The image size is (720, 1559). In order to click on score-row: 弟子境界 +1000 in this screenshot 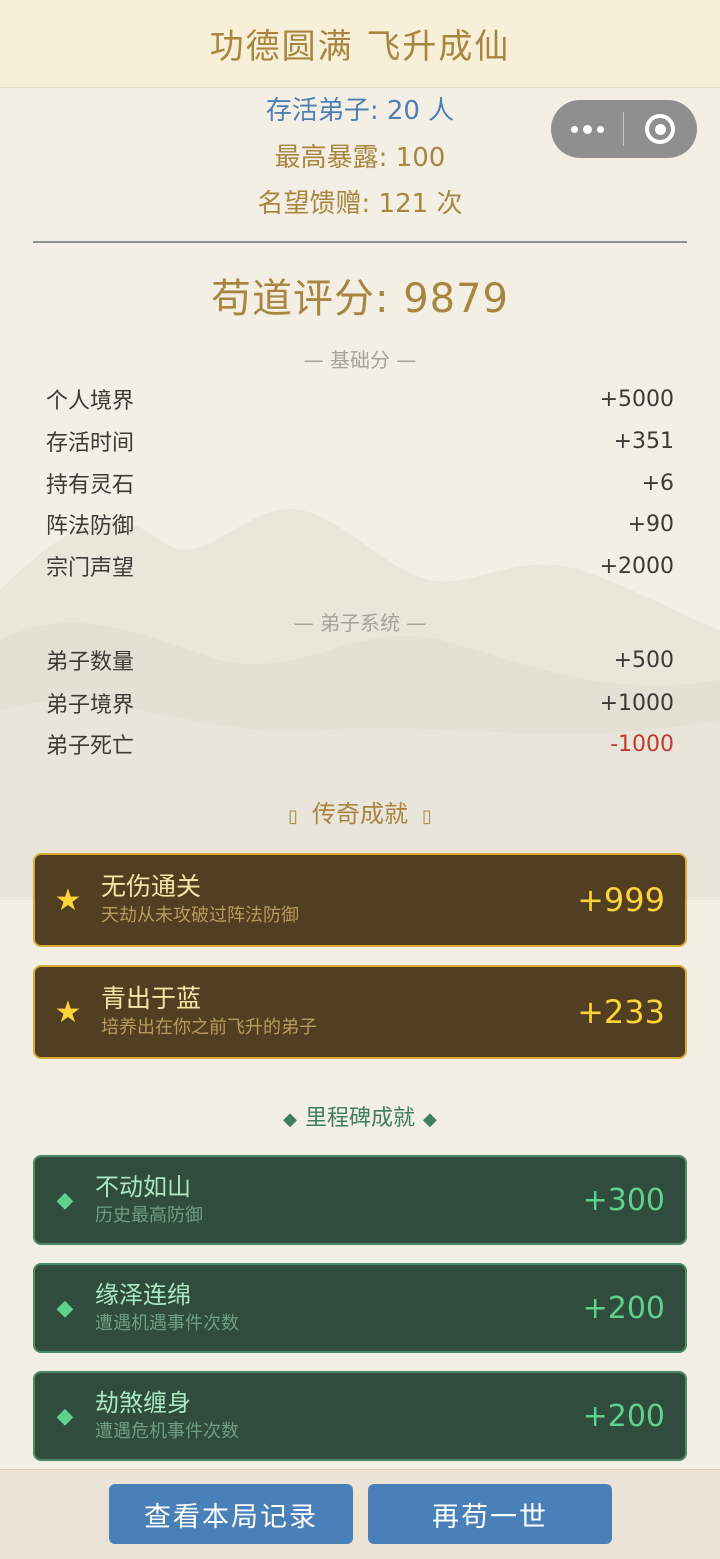, I will do `click(360, 703)`.